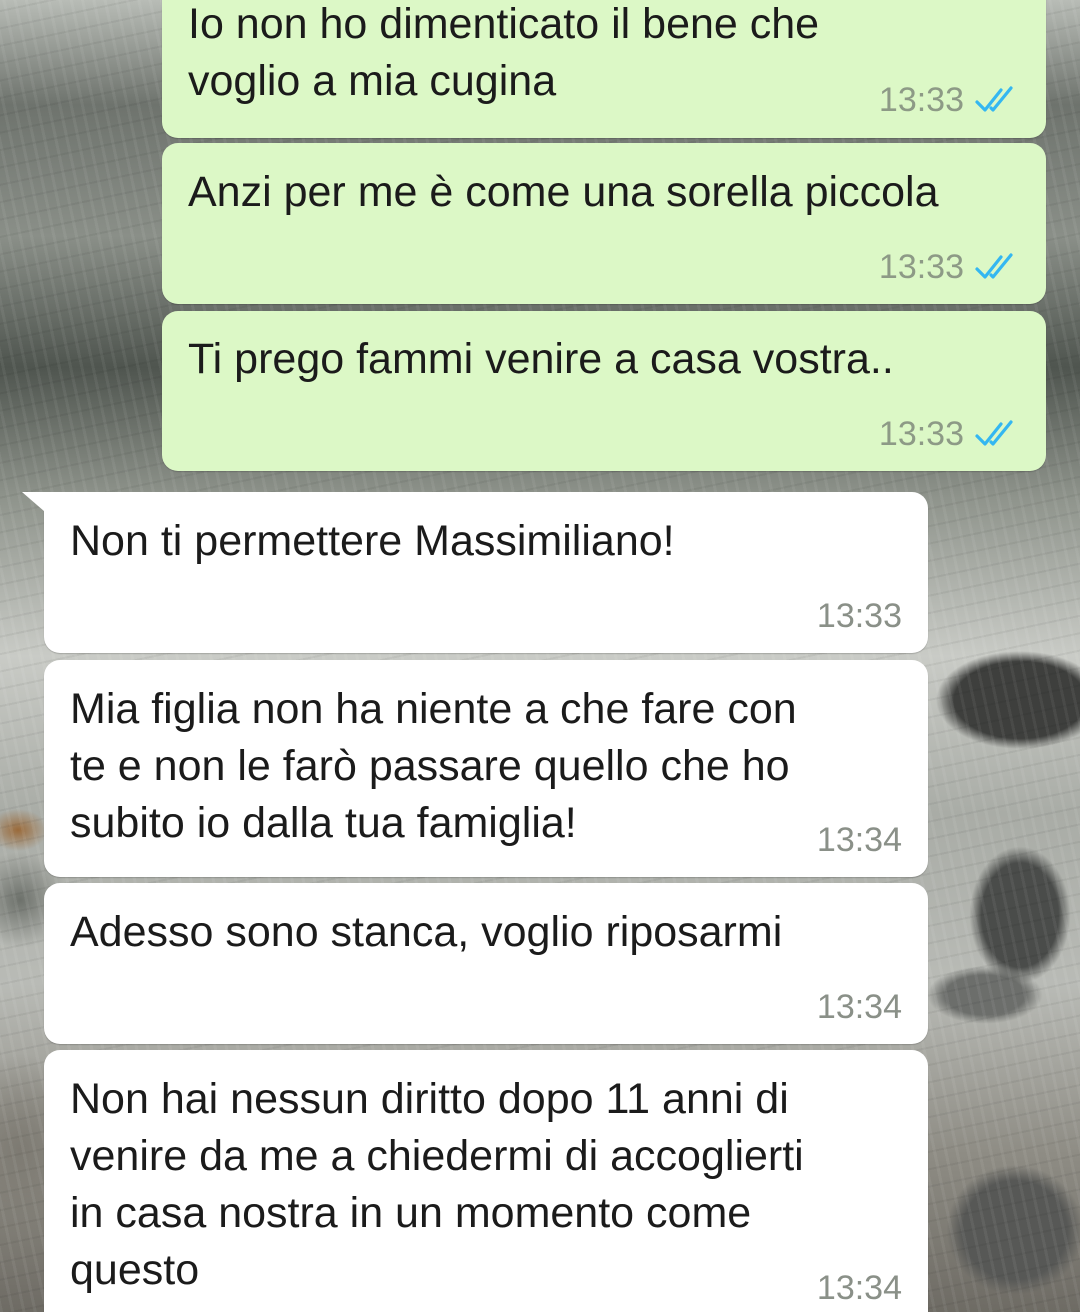 The height and width of the screenshot is (1312, 1080). I want to click on bubble-tail, so click(37, 505).